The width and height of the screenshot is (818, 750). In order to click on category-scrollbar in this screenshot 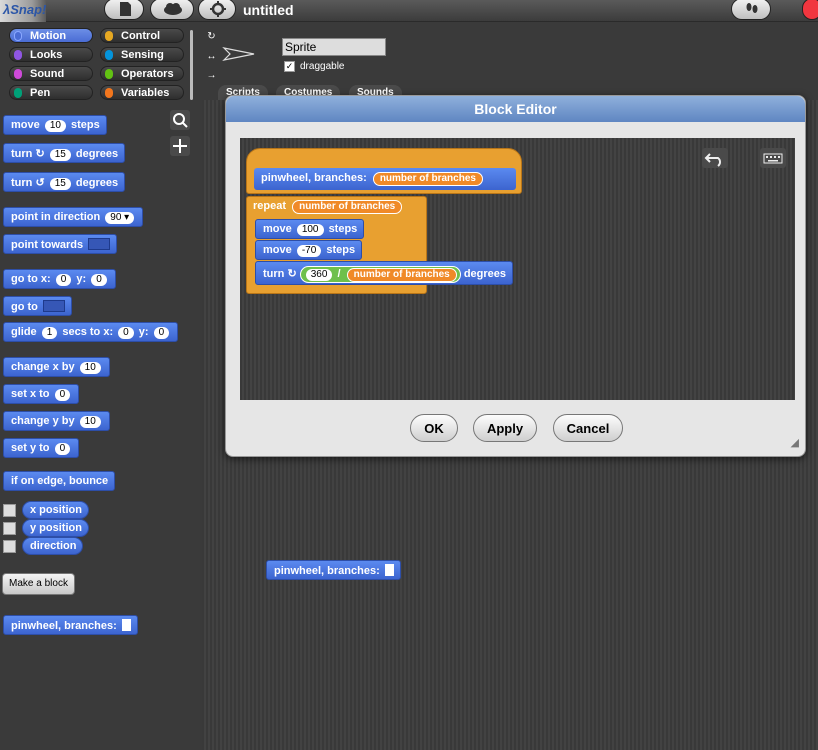, I will do `click(191, 65)`.